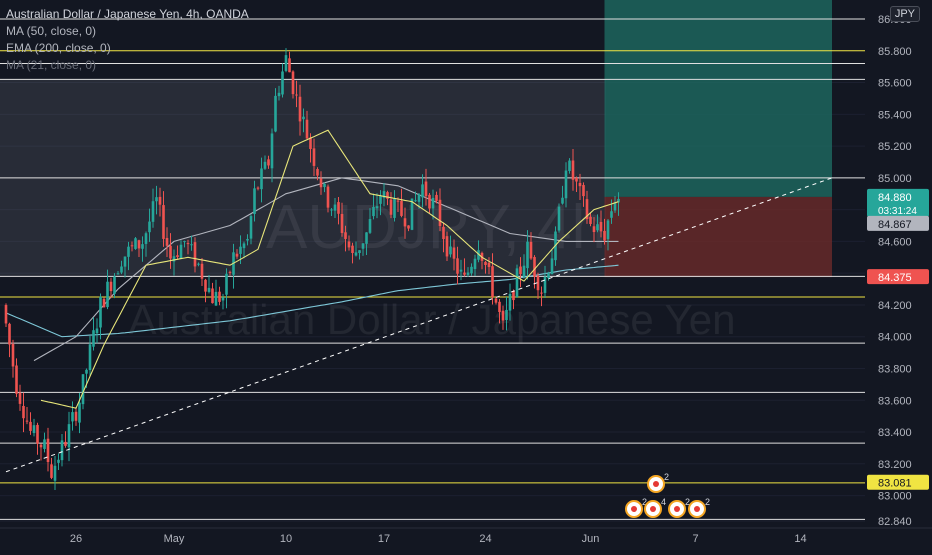  What do you see at coordinates (718, 237) in the screenshot?
I see `loss-zone` at bounding box center [718, 237].